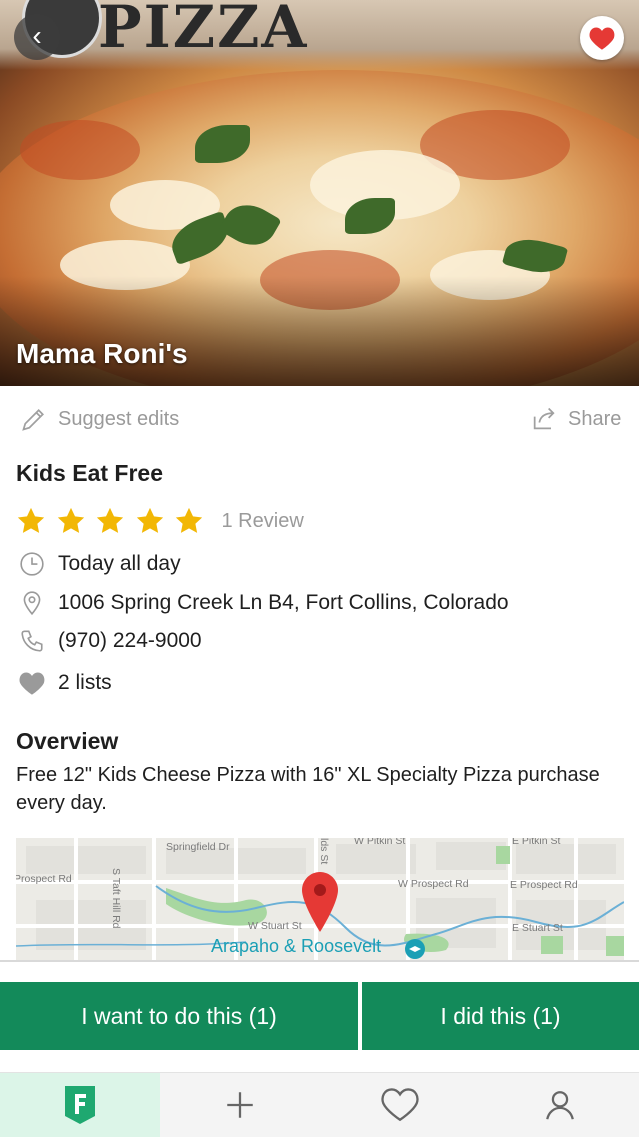  What do you see at coordinates (433, 884) in the screenshot?
I see `map-label: W Prospect Rd` at bounding box center [433, 884].